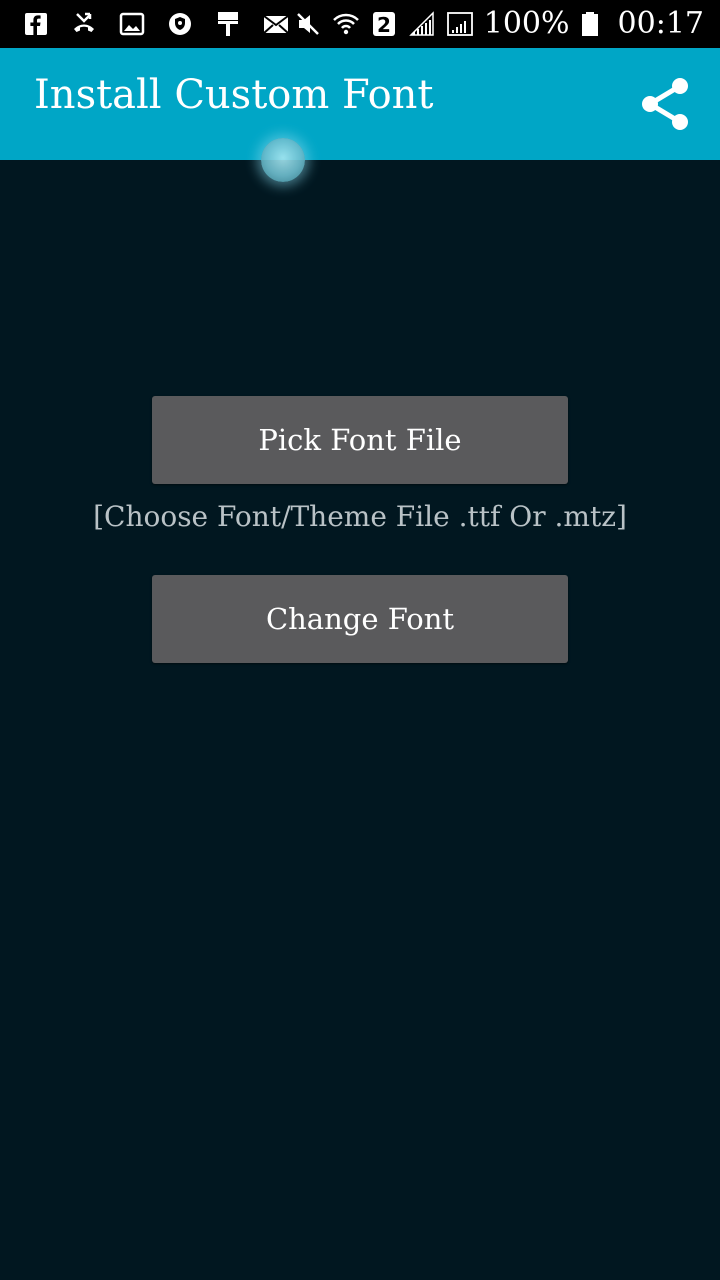  I want to click on status-bar-system: 2 100% 00:17, so click(499, 24).